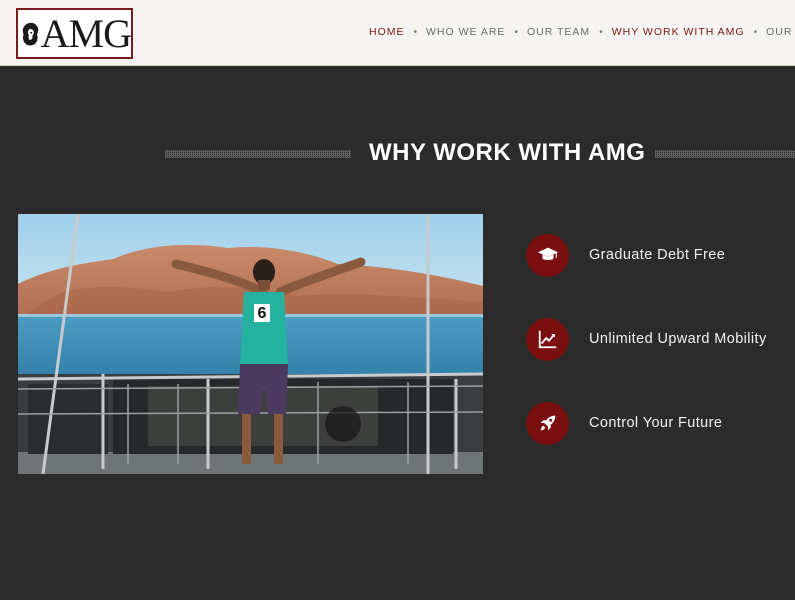 Image resolution: width=795 pixels, height=600 pixels. Describe the element at coordinates (465, 32) in the screenshot. I see `nav-who-we-are: WHO WE ARE` at that location.